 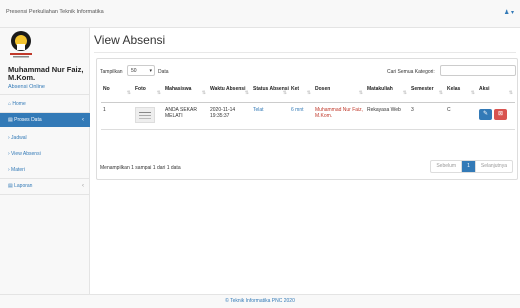 What do you see at coordinates (500, 114) in the screenshot?
I see `delete-button: ⊠` at bounding box center [500, 114].